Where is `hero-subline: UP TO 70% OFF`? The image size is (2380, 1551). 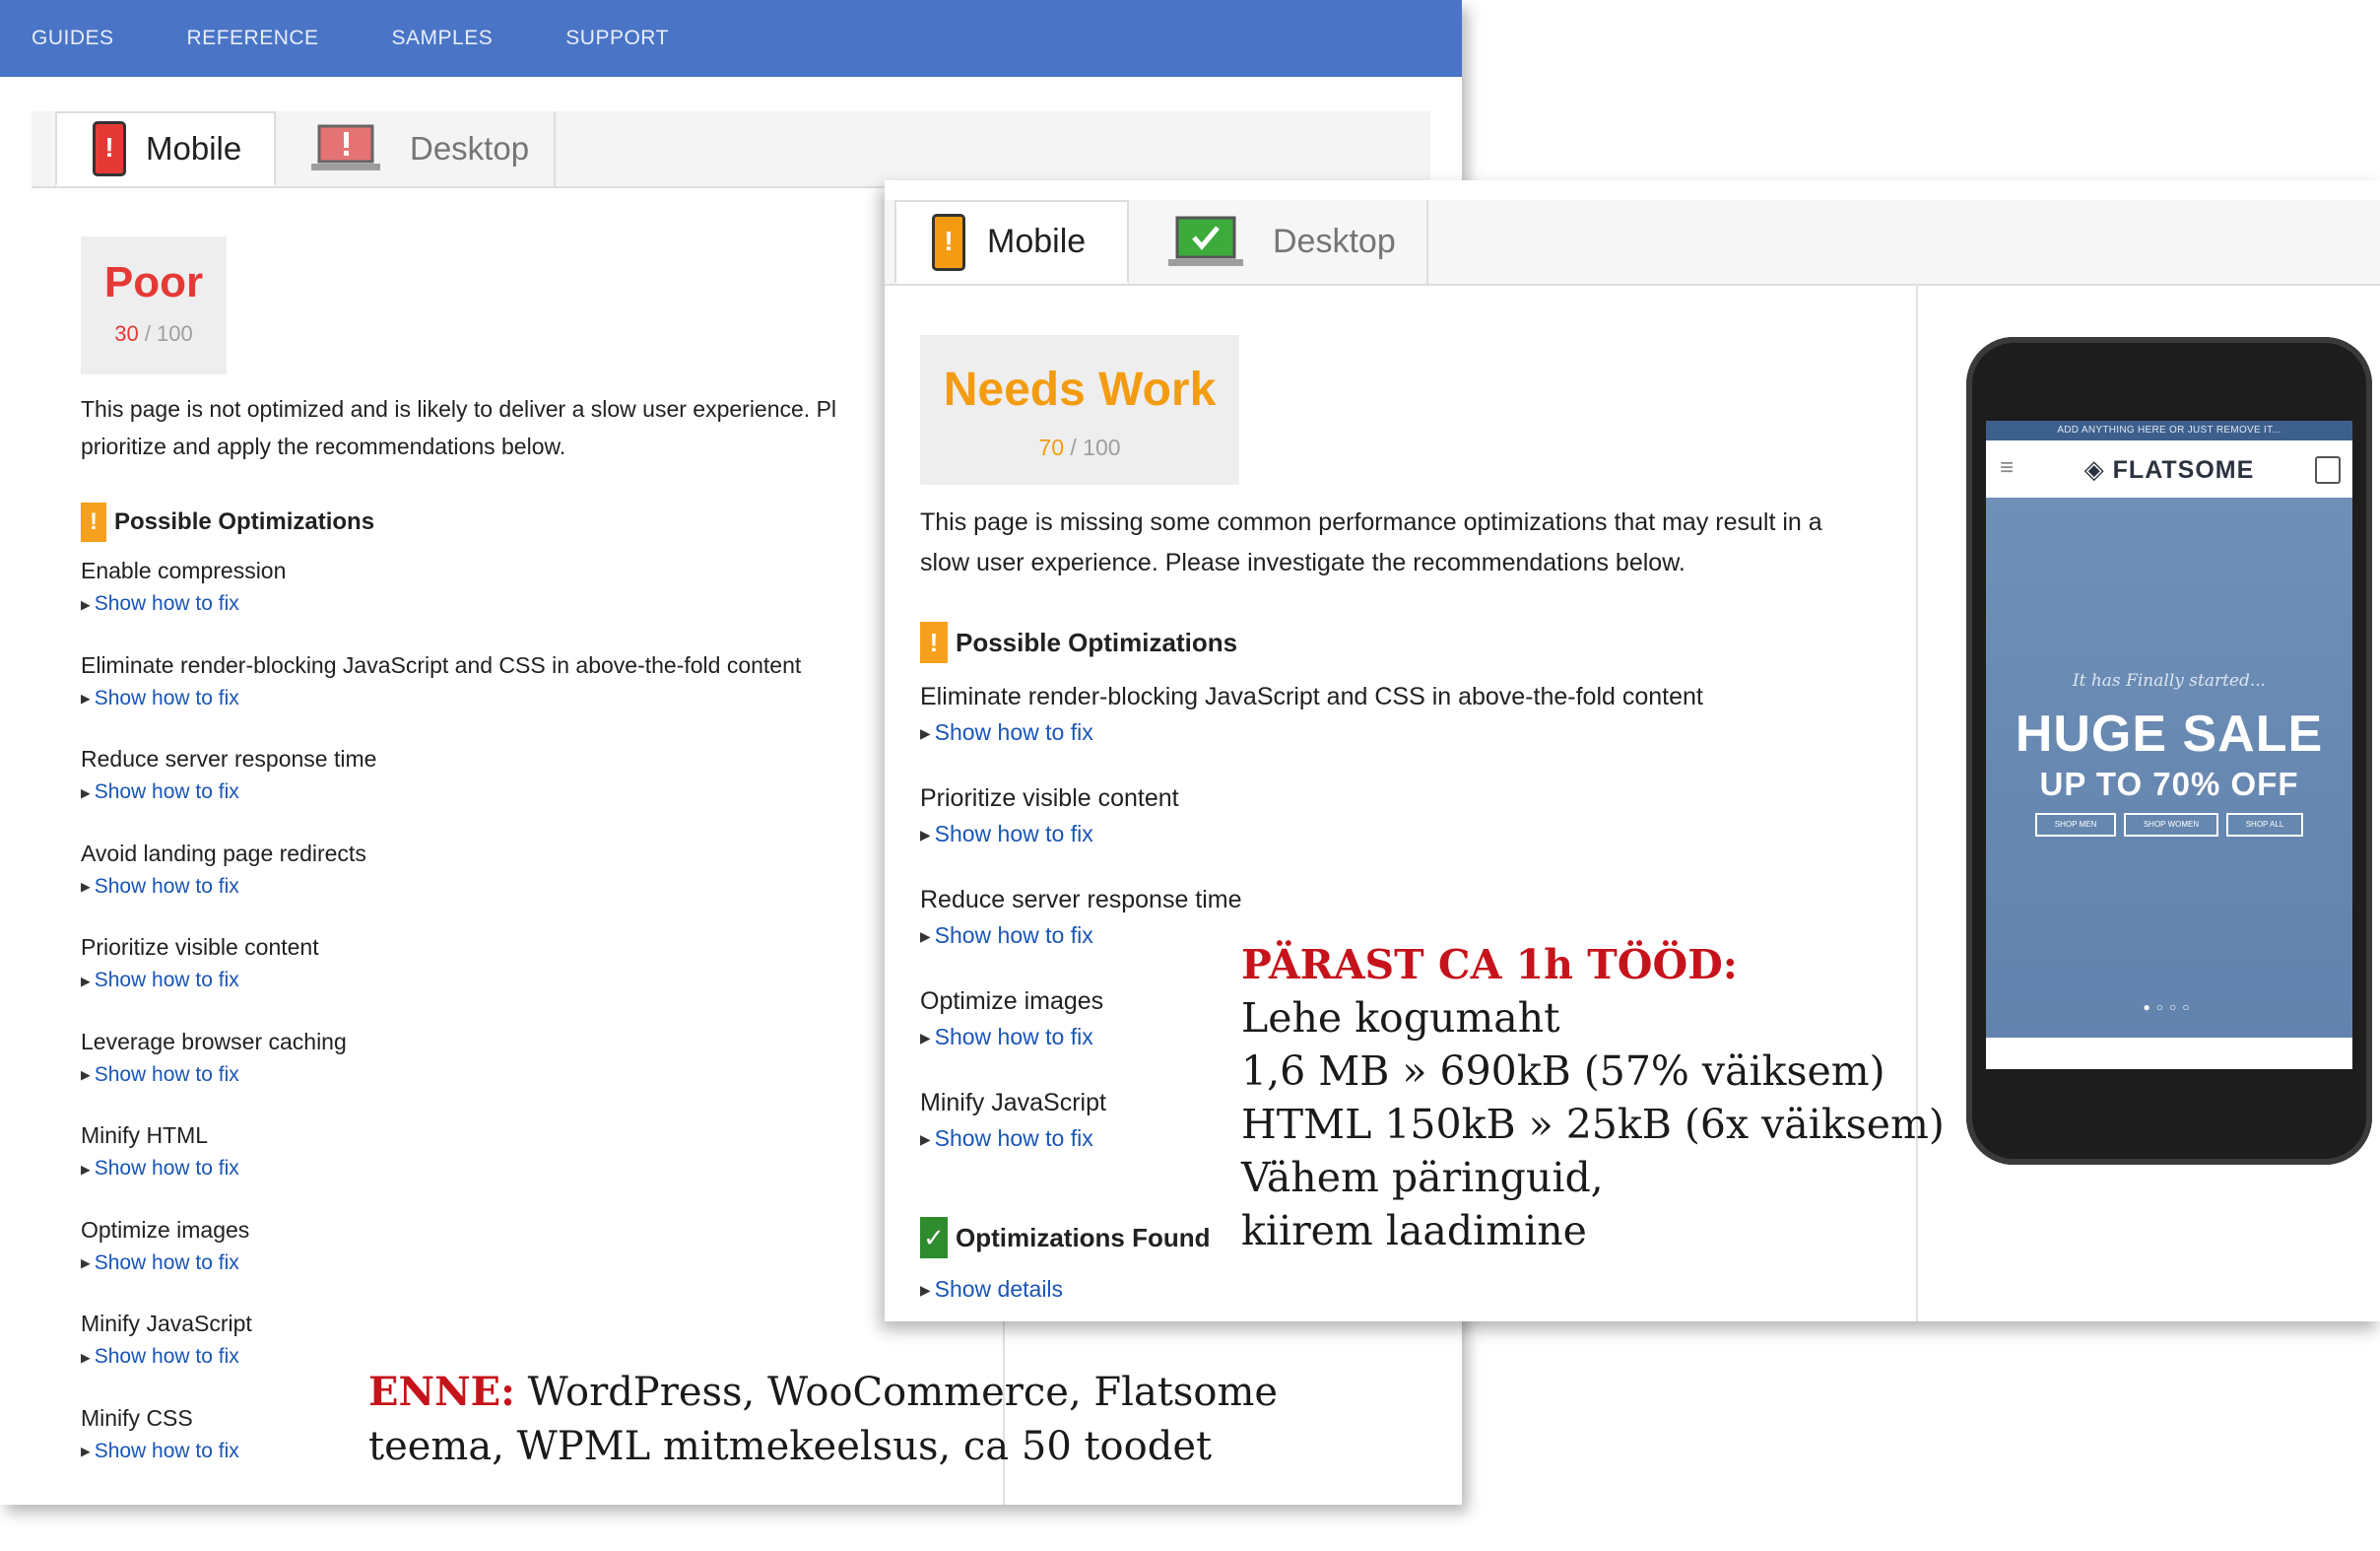 hero-subline: UP TO 70% OFF is located at coordinates (2169, 784).